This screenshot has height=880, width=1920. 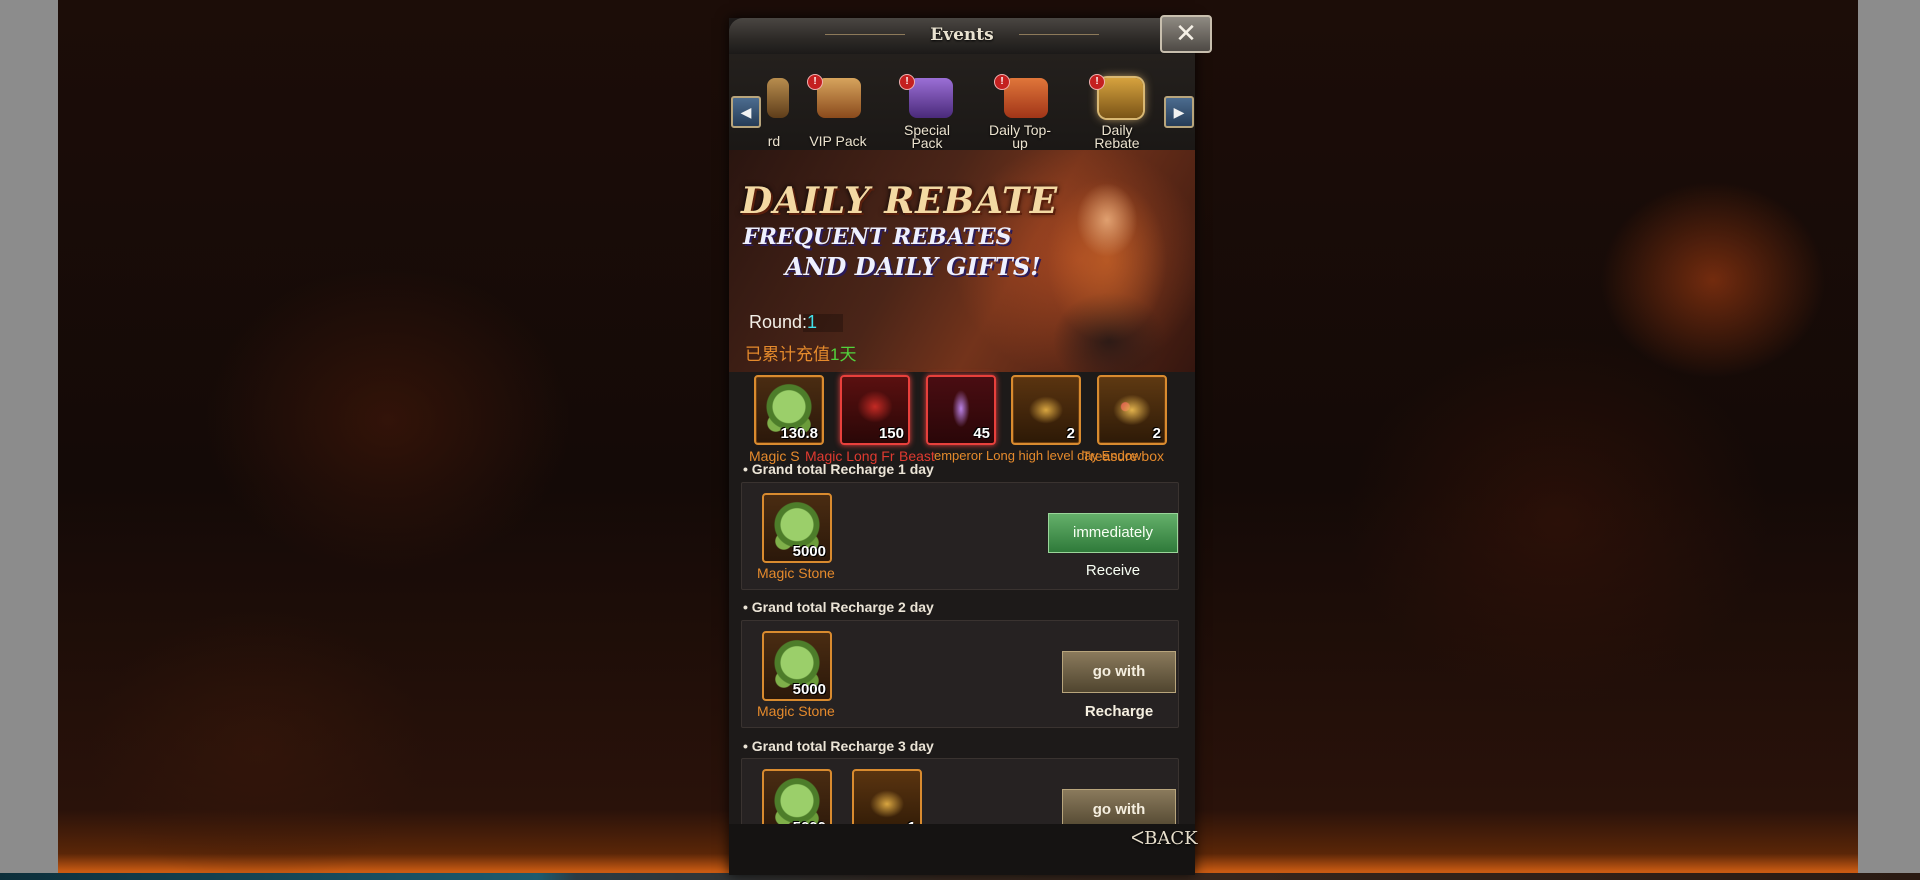 I want to click on reward-item-magic-stone: 130.8, so click(x=789, y=410).